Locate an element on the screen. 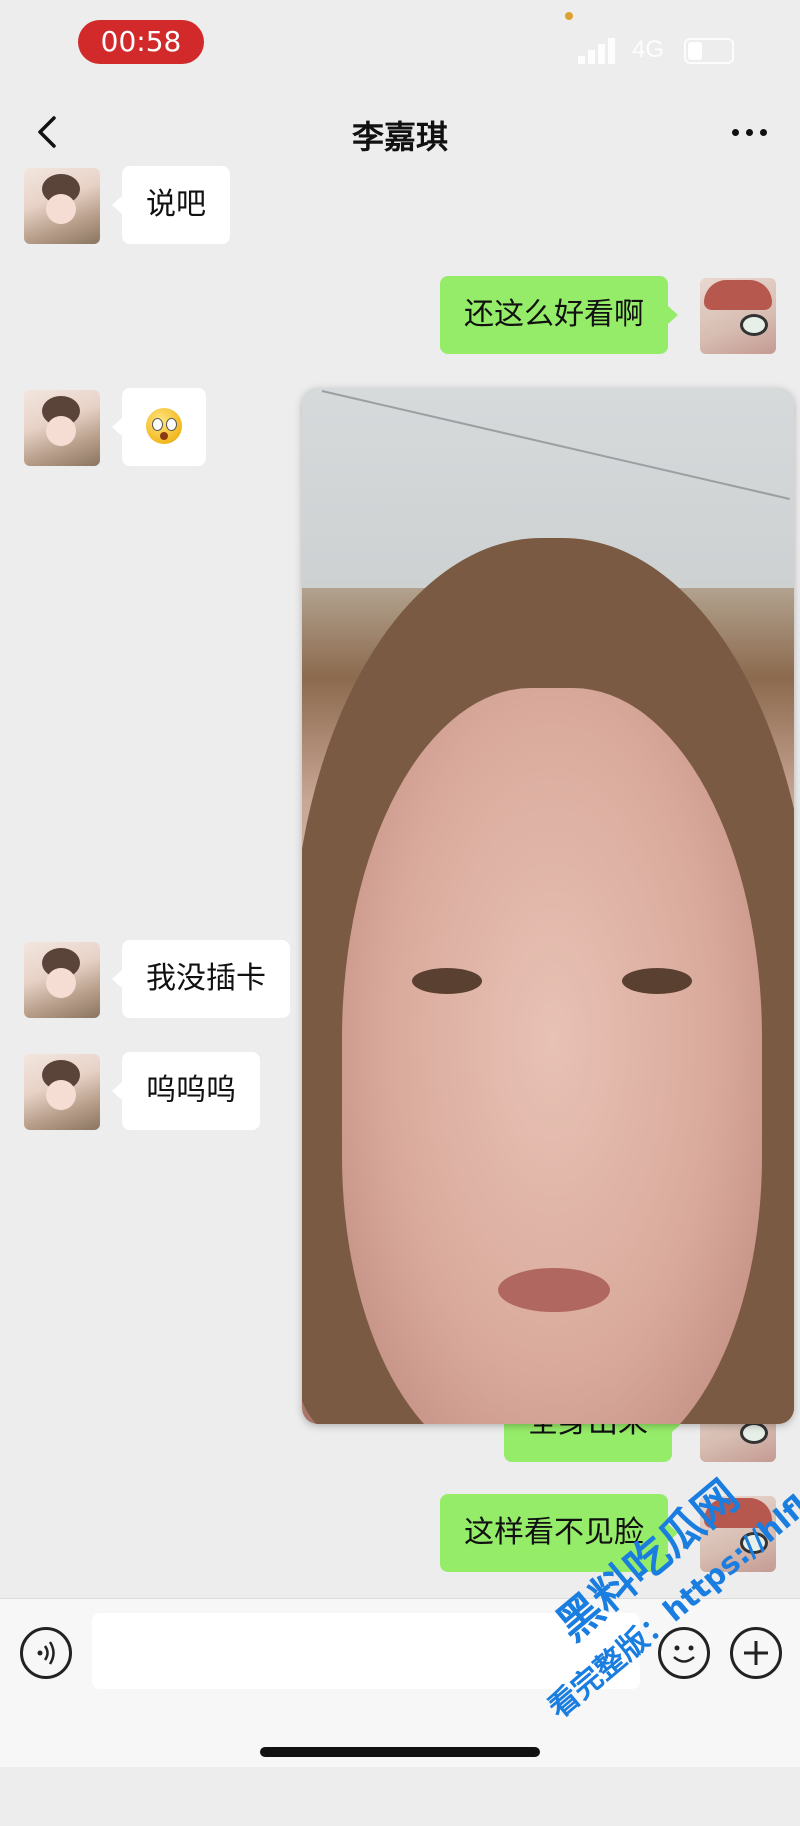  chat-title: 李嘉琪 is located at coordinates (399, 137).